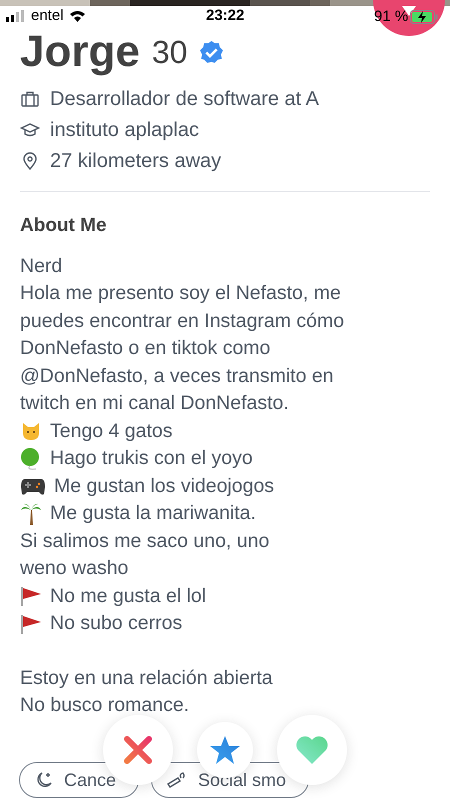 This screenshot has width=450, height=800. I want to click on about-text-line: DonNefasto o en tiktok como, so click(145, 349).